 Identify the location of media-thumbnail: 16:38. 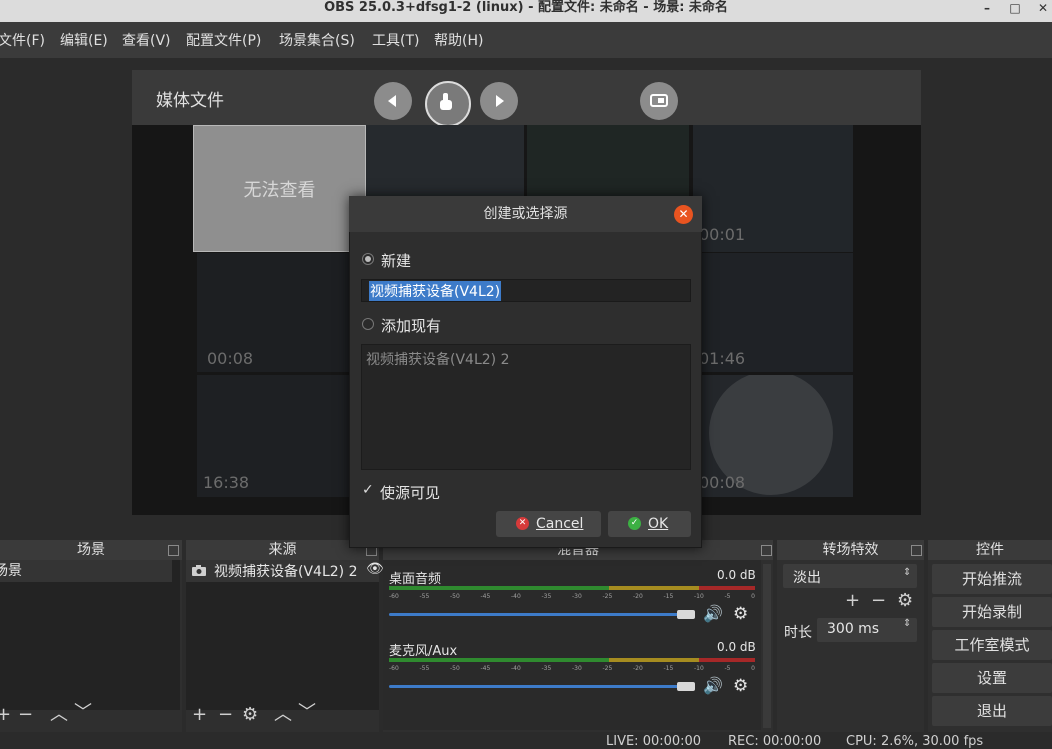
(278, 436).